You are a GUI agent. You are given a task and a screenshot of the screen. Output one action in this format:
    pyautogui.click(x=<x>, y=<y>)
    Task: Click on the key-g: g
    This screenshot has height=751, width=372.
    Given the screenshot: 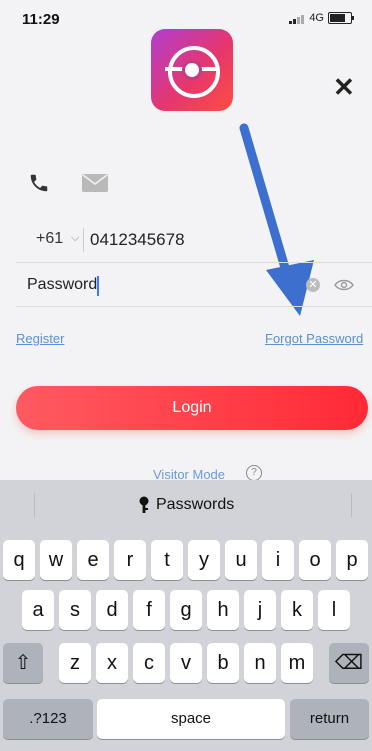 What is the action you would take?
    pyautogui.click(x=186, y=610)
    